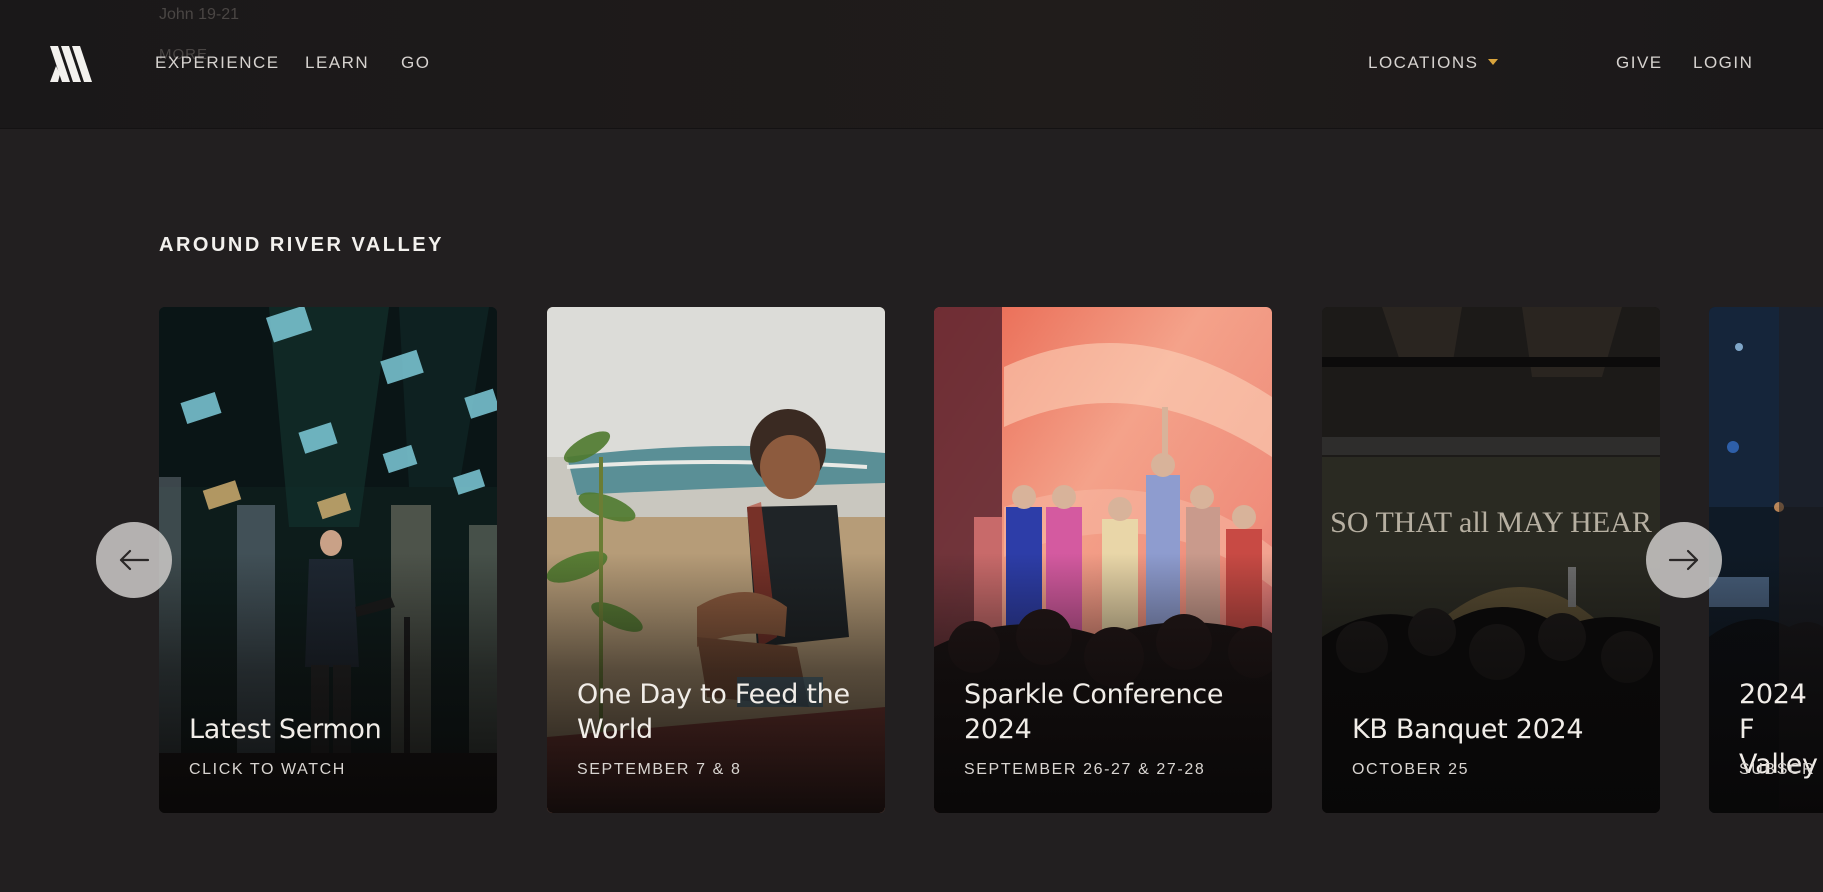  What do you see at coordinates (1777, 769) in the screenshot?
I see `card-subtitle: SUBSCR` at bounding box center [1777, 769].